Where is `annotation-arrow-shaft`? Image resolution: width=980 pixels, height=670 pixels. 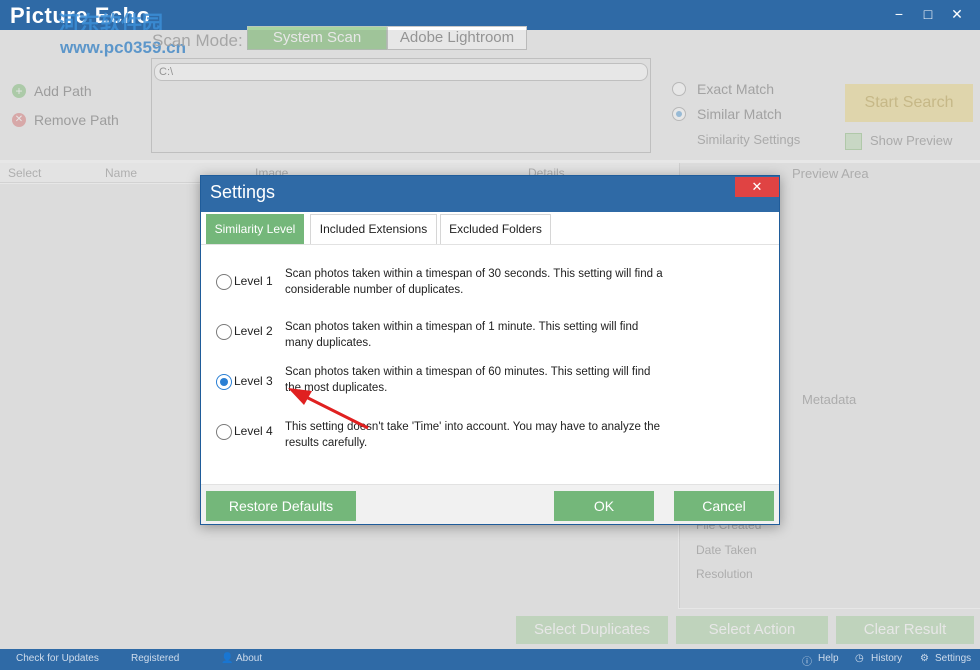
annotation-arrow-shaft is located at coordinates (334, 411).